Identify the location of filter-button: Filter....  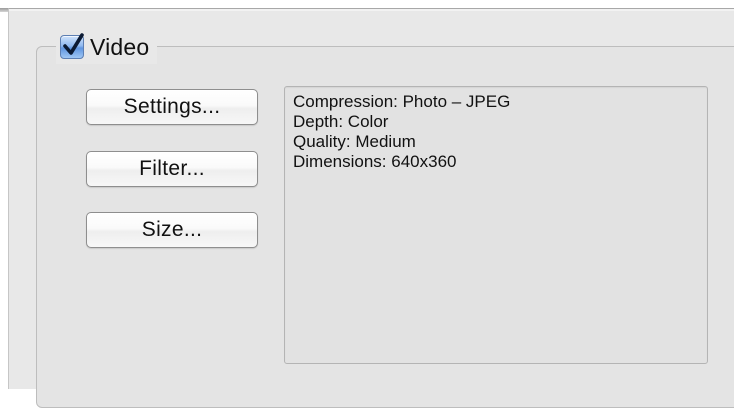
(172, 169).